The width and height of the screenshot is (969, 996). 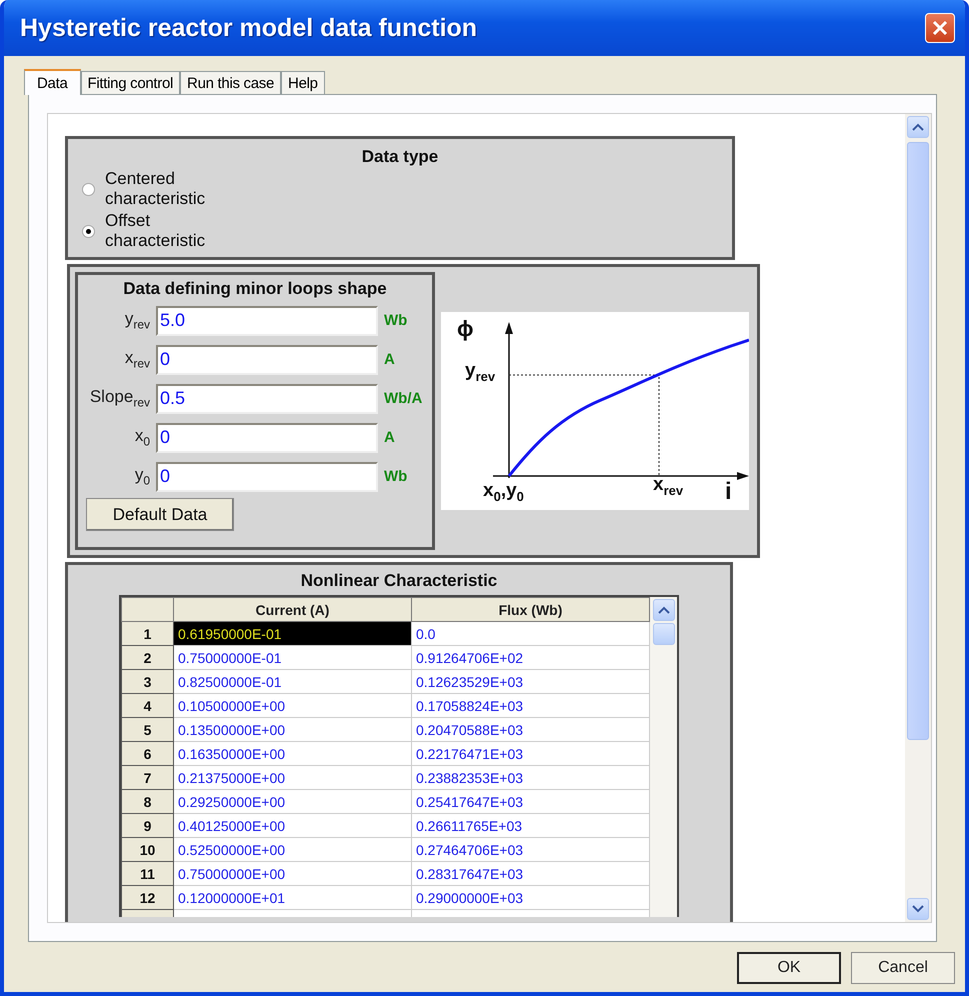 What do you see at coordinates (293, 850) in the screenshot?
I see `table-cell: 0.52500000E+00` at bounding box center [293, 850].